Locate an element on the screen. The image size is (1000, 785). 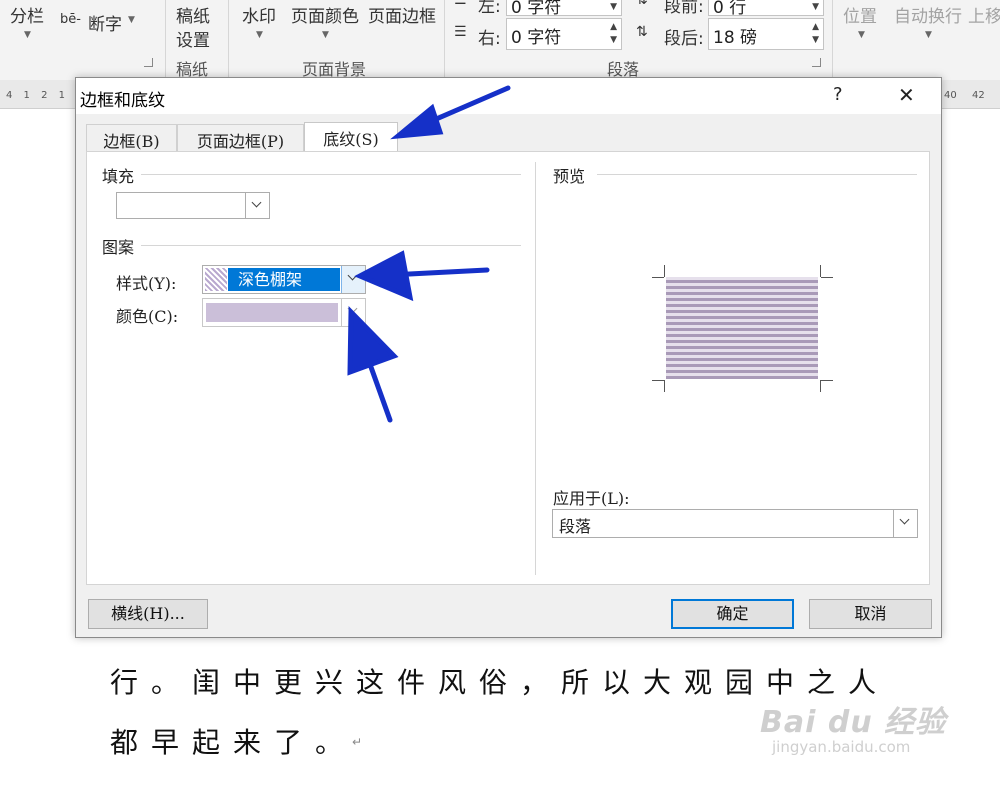
annotation-arrows is located at coordinates (429, 254).